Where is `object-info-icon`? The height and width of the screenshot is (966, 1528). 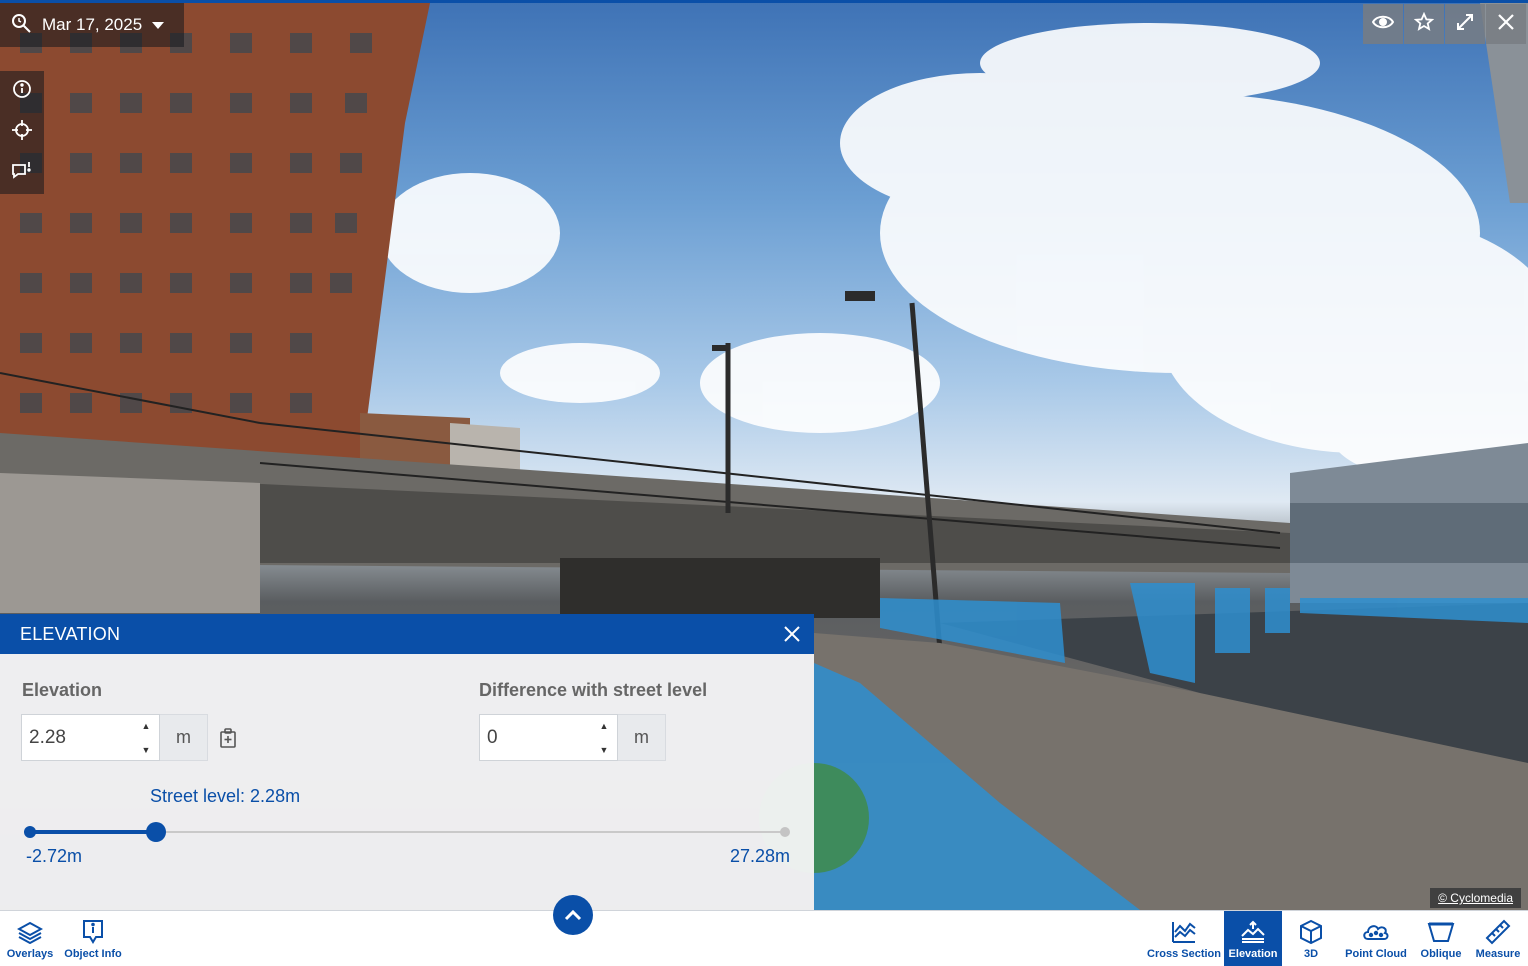 object-info-icon is located at coordinates (93, 932).